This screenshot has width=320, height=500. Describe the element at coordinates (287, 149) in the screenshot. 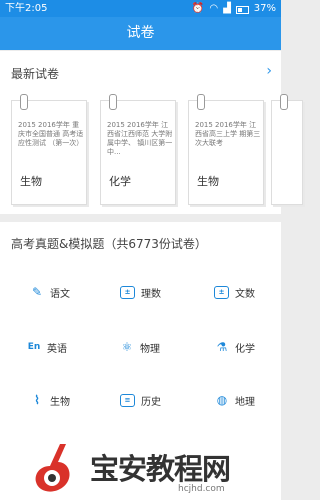

I see `paper-card-partial` at that location.